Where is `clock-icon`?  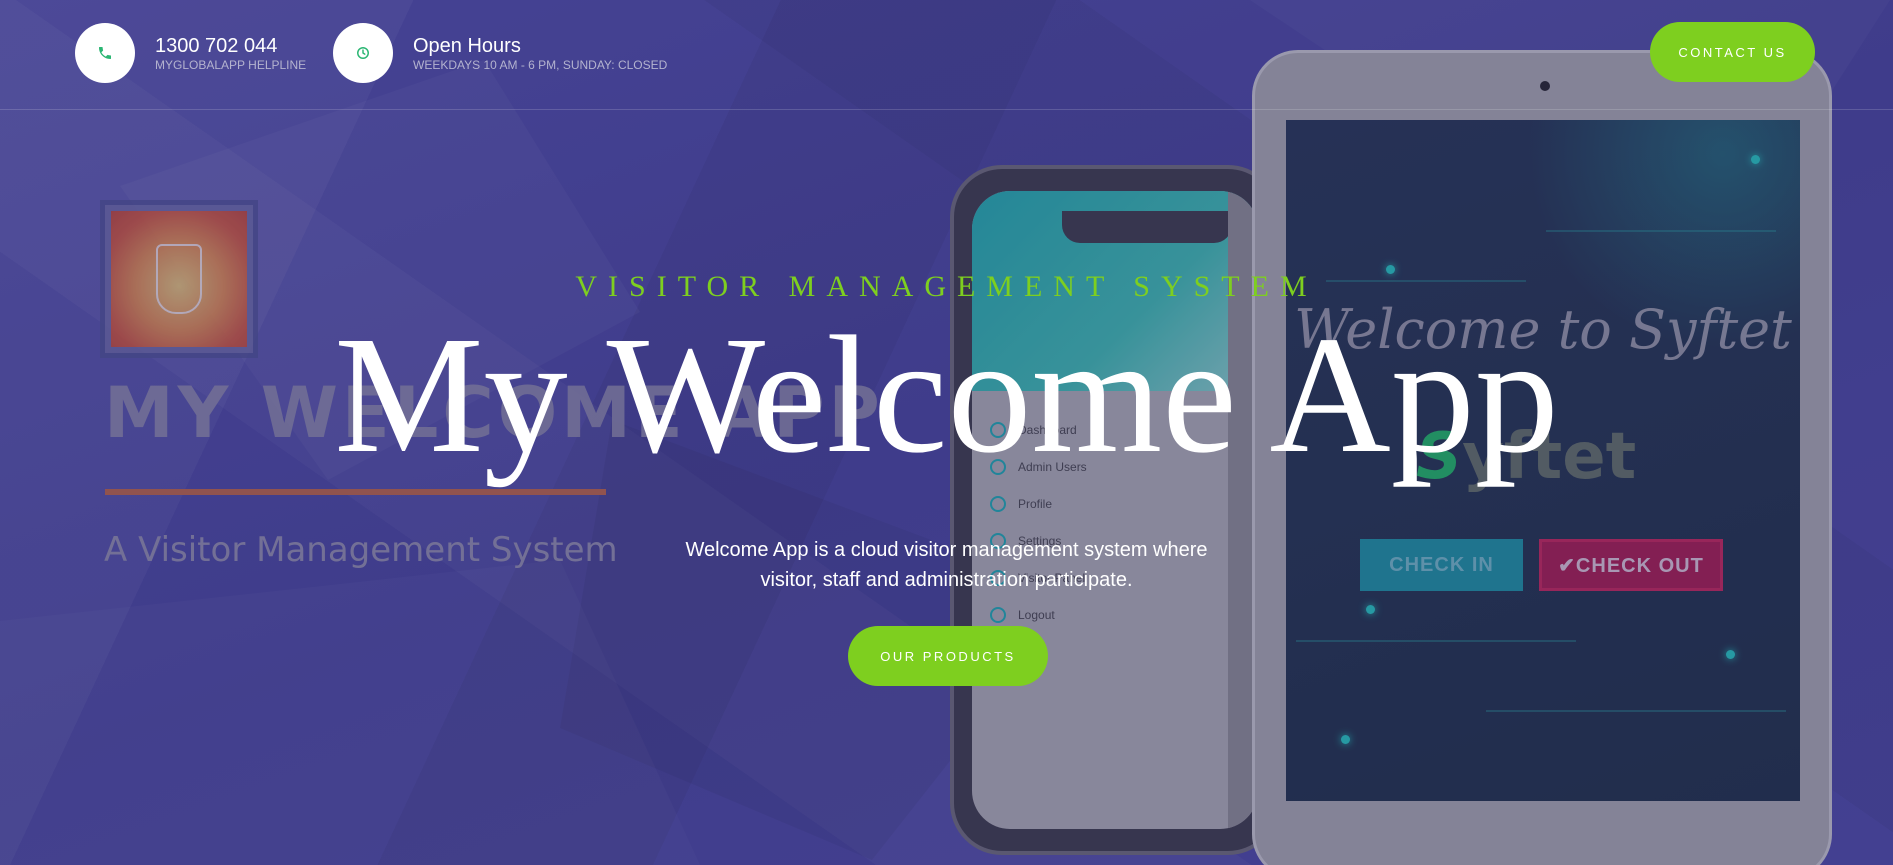
clock-icon is located at coordinates (363, 53).